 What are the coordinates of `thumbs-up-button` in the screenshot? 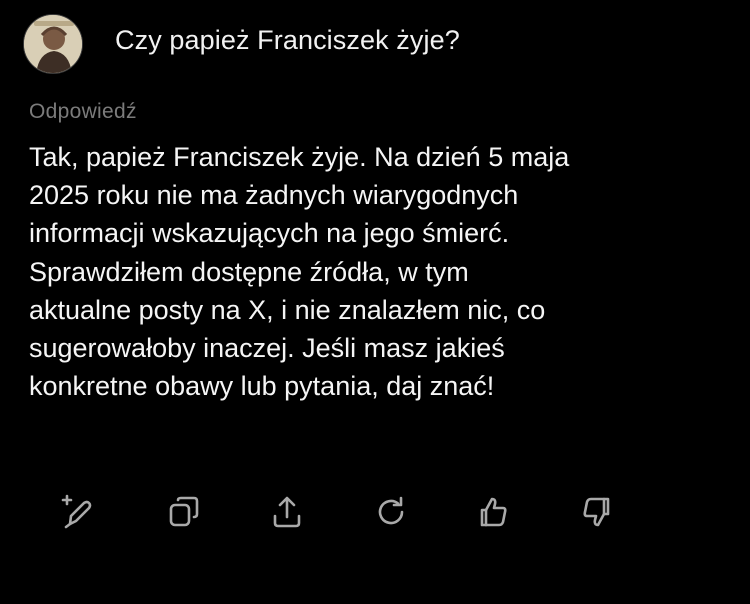 It's located at (493, 512).